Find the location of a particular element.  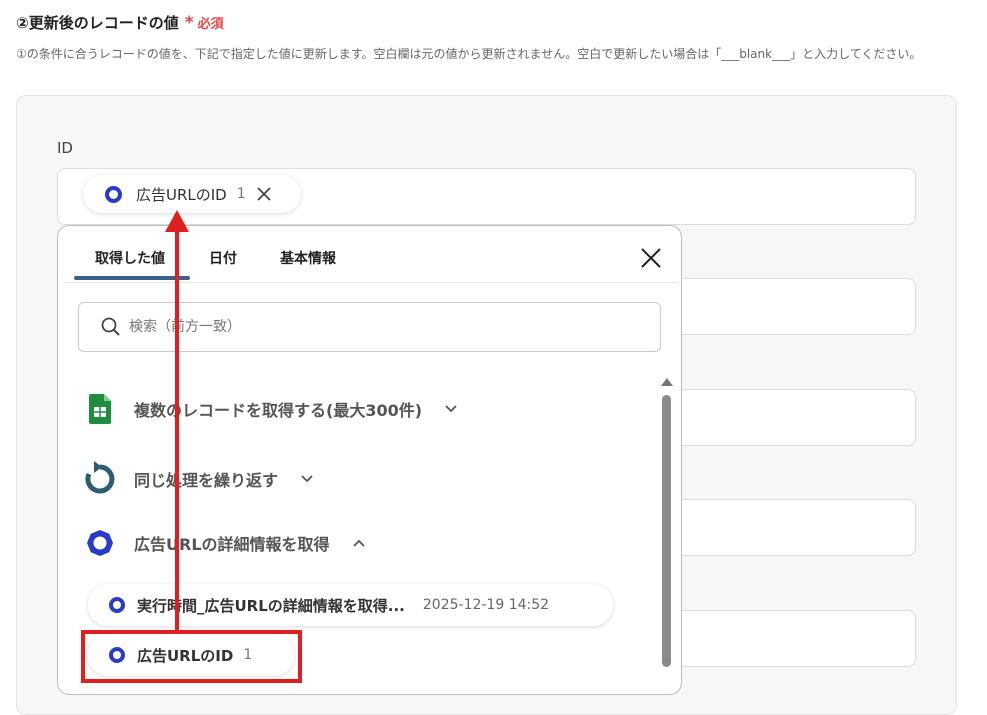

id-value-chip: 広告URLのID 1 is located at coordinates (192, 194).